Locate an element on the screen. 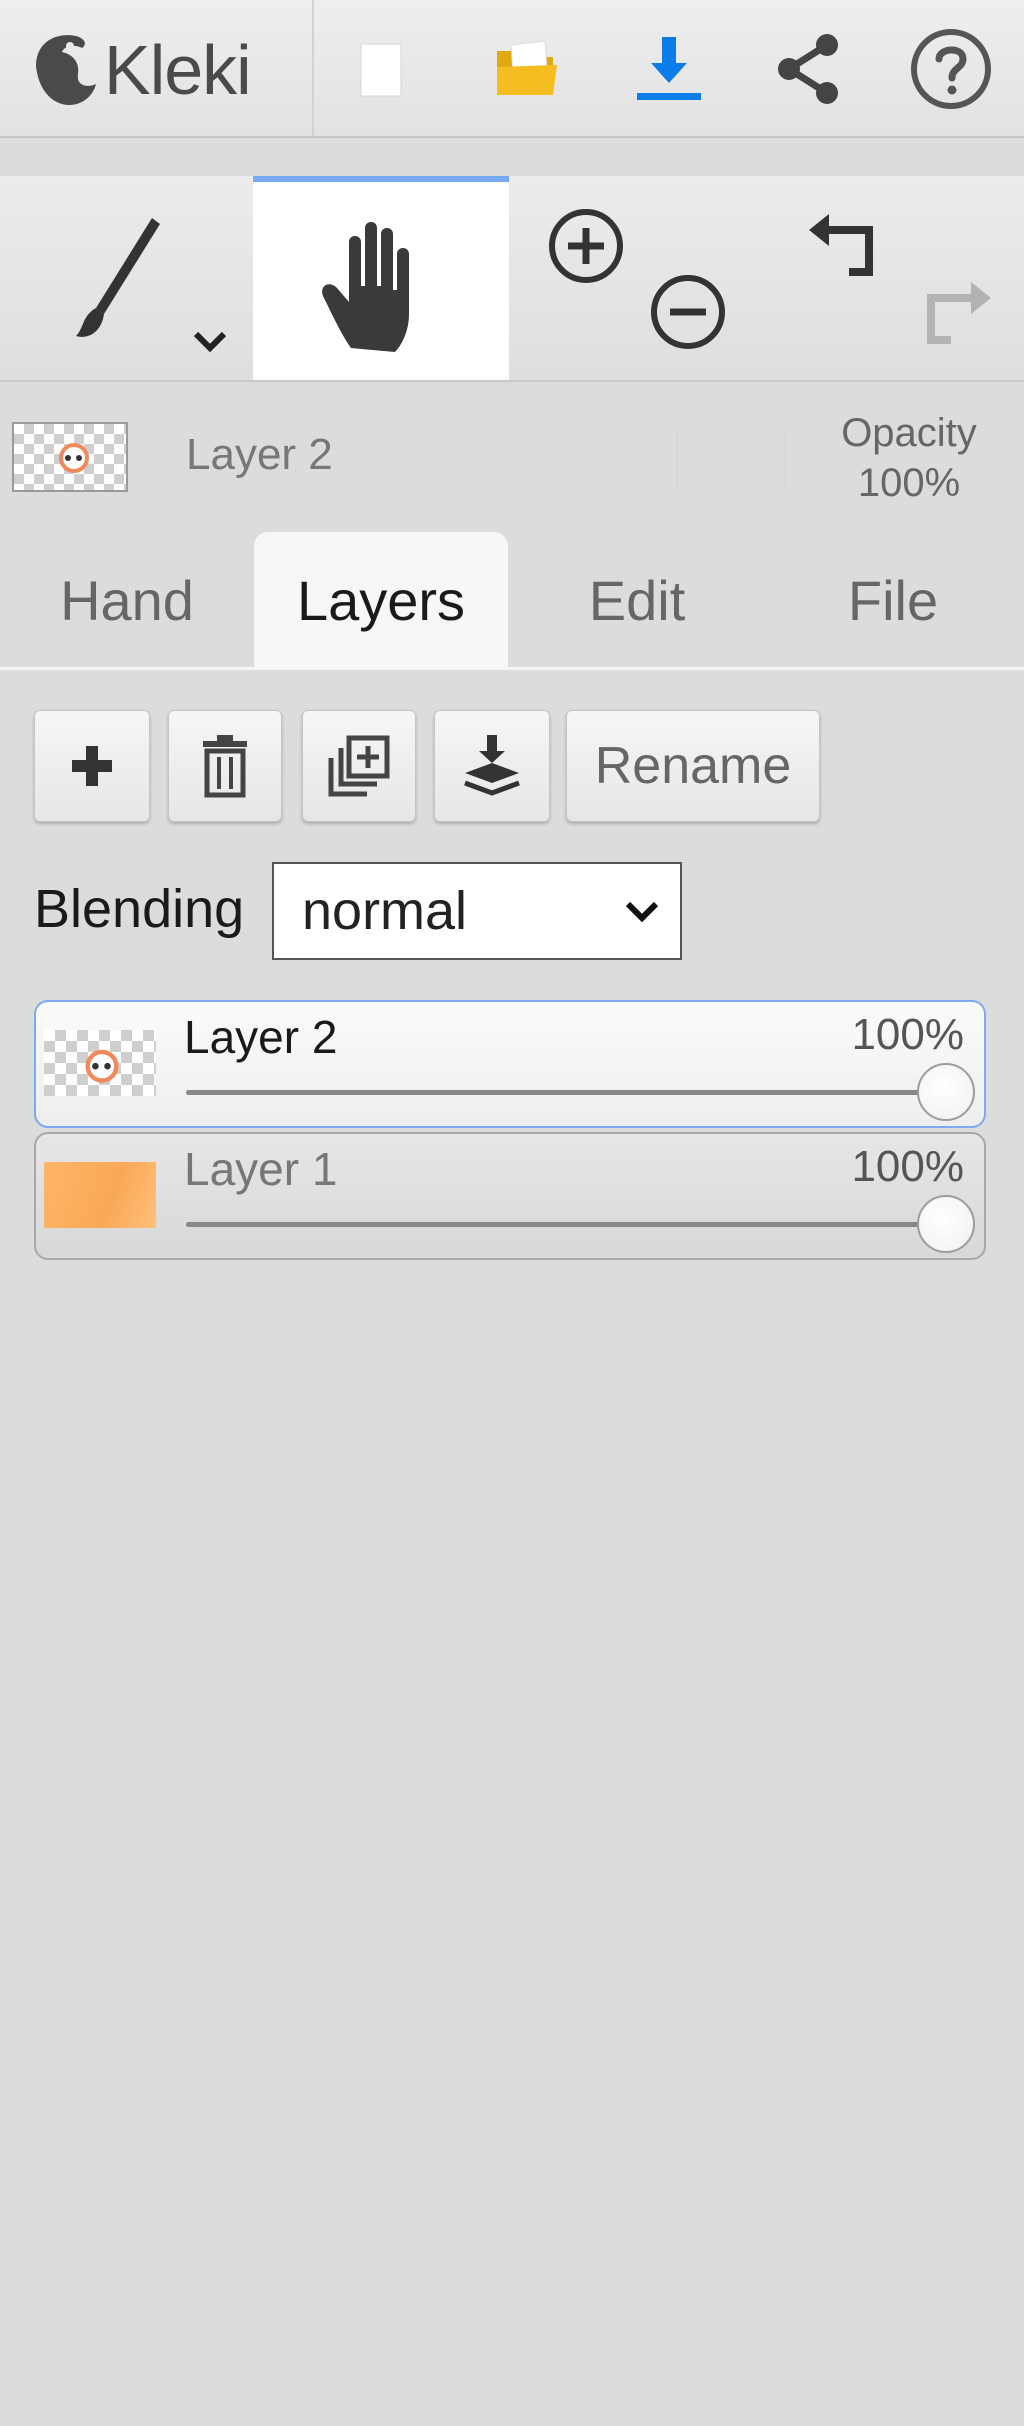 The height and width of the screenshot is (2426, 1024). brush-tool-button is located at coordinates (126, 278).